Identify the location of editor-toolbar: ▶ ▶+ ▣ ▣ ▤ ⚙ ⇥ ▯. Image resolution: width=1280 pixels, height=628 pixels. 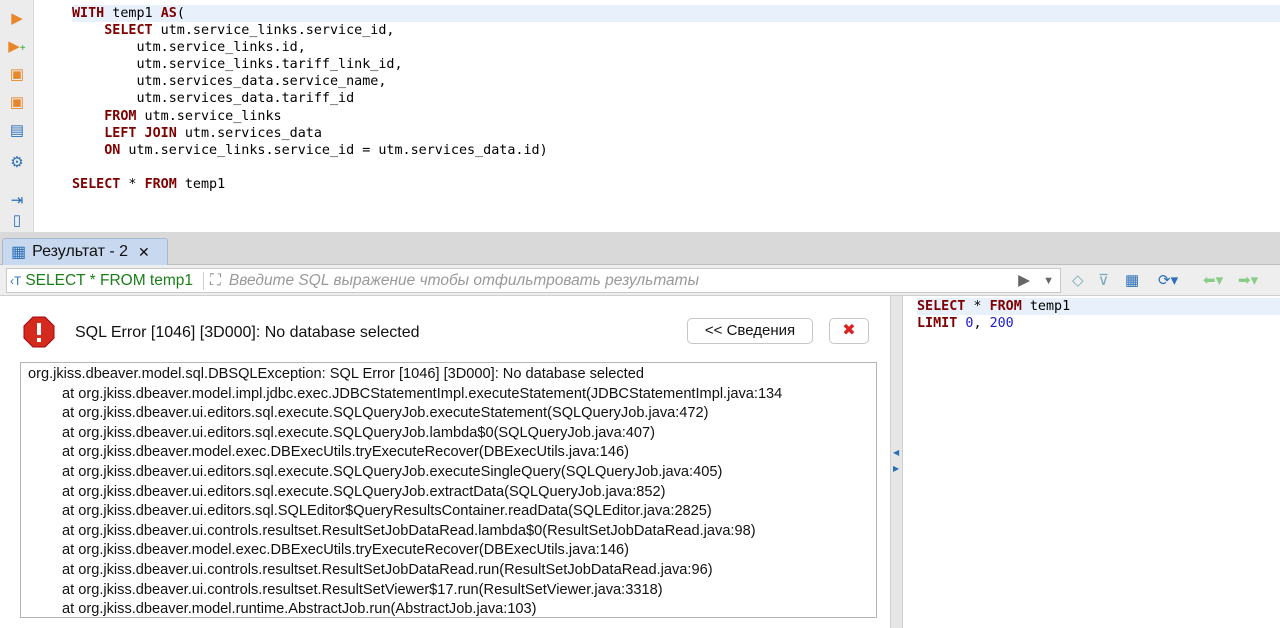
(17, 116).